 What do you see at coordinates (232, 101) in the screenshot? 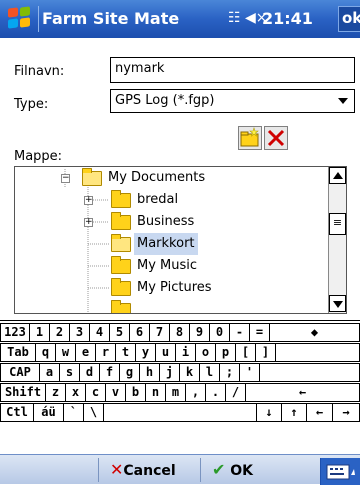
I see `type-select: GPS Log (*.fgp)` at bounding box center [232, 101].